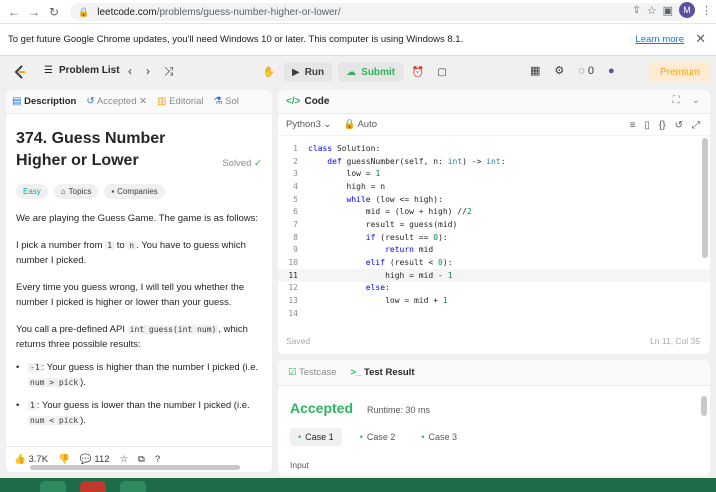  I want to click on code-line: 1 class Solution:, so click(494, 148).